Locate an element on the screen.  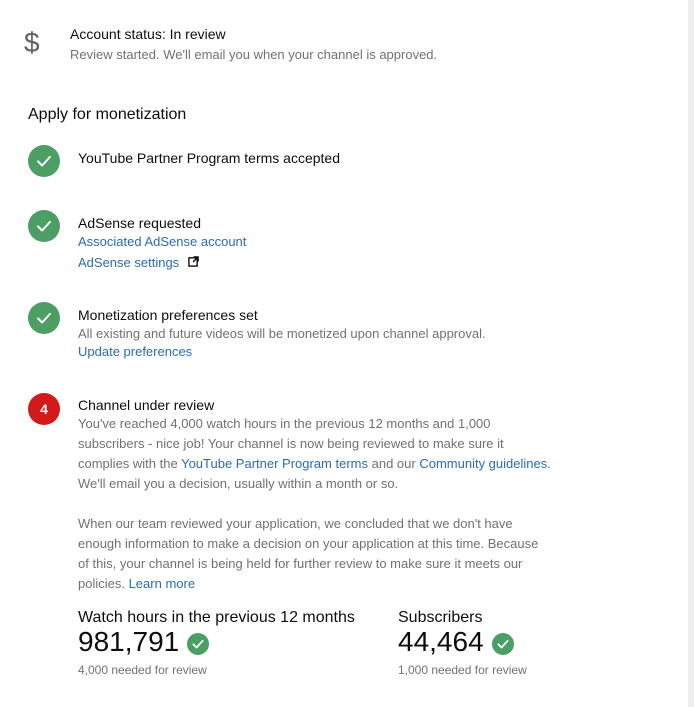
subscribers-value: 44,464 is located at coordinates (441, 641).